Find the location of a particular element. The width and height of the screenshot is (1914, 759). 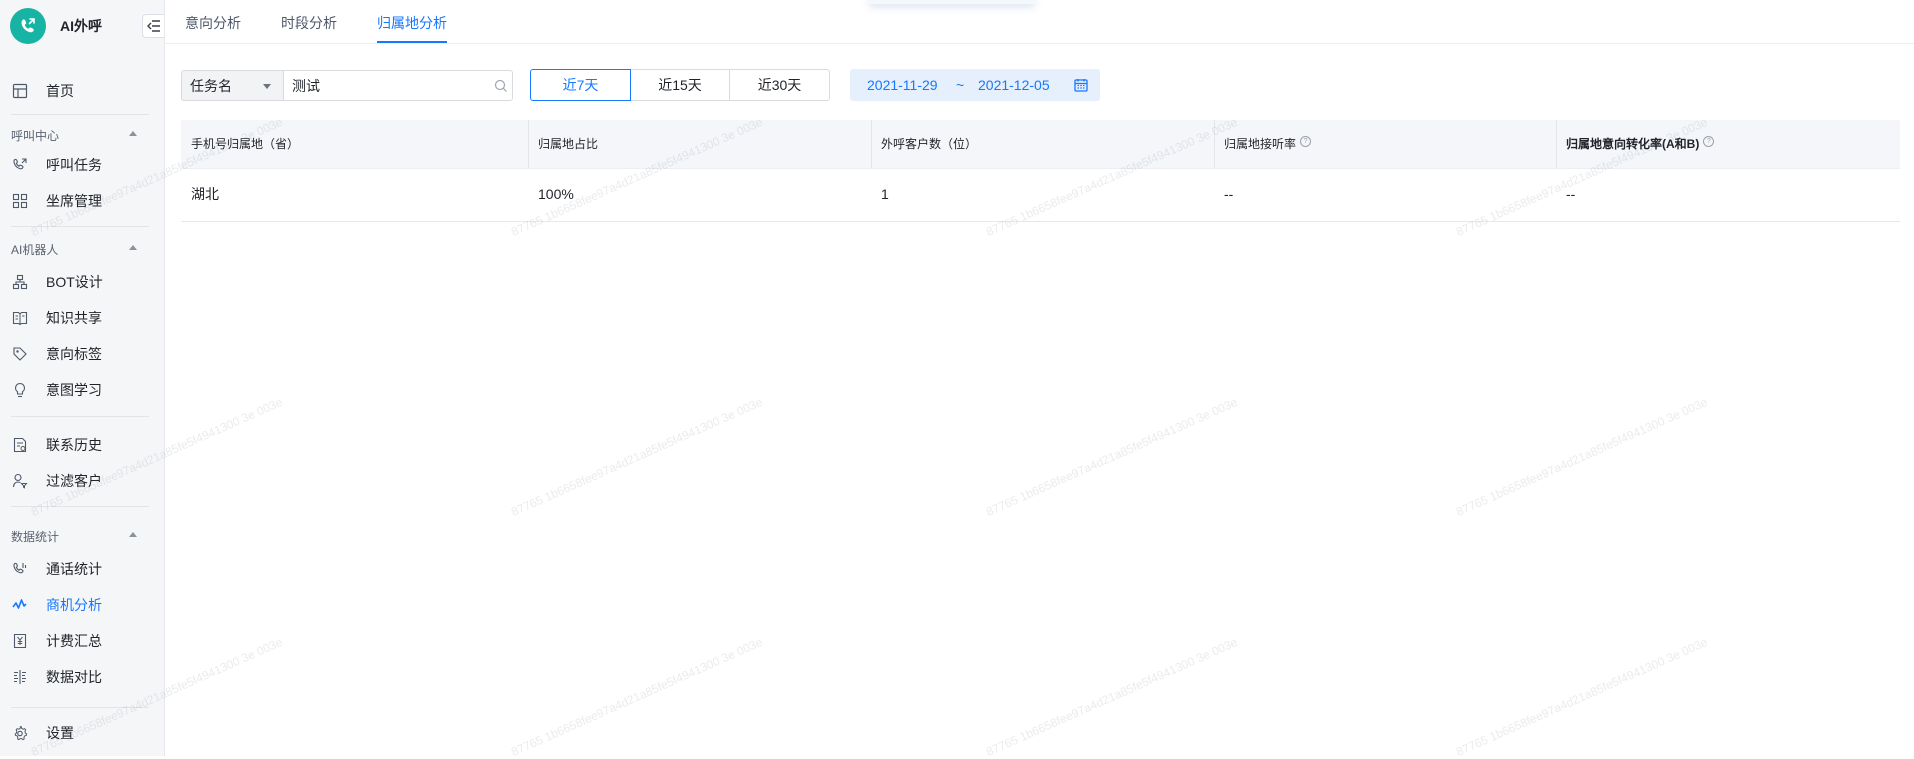

sidebar-item-knowledge-share: 知识共享 is located at coordinates (82, 318).